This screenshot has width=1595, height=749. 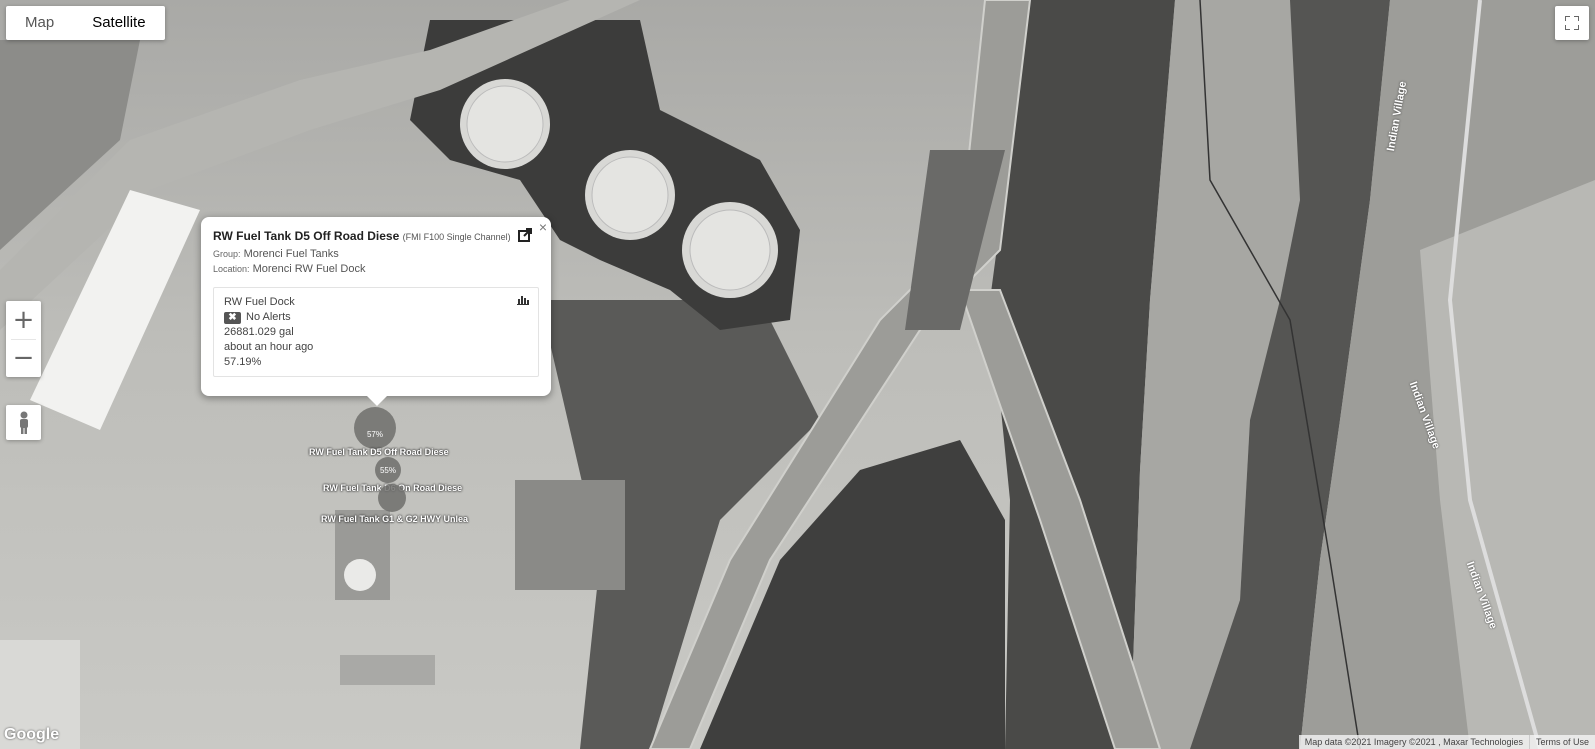 I want to click on tank-volume: 26881.029 gal, so click(x=259, y=332).